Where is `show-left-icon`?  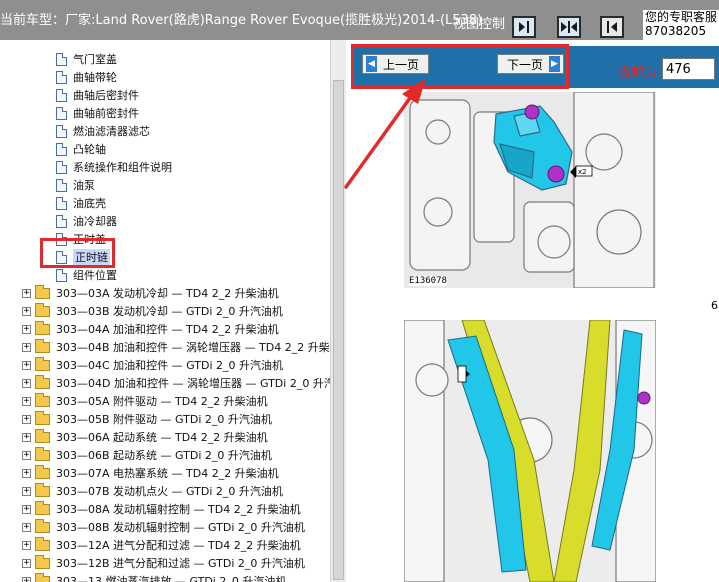
show-left-icon is located at coordinates (524, 27).